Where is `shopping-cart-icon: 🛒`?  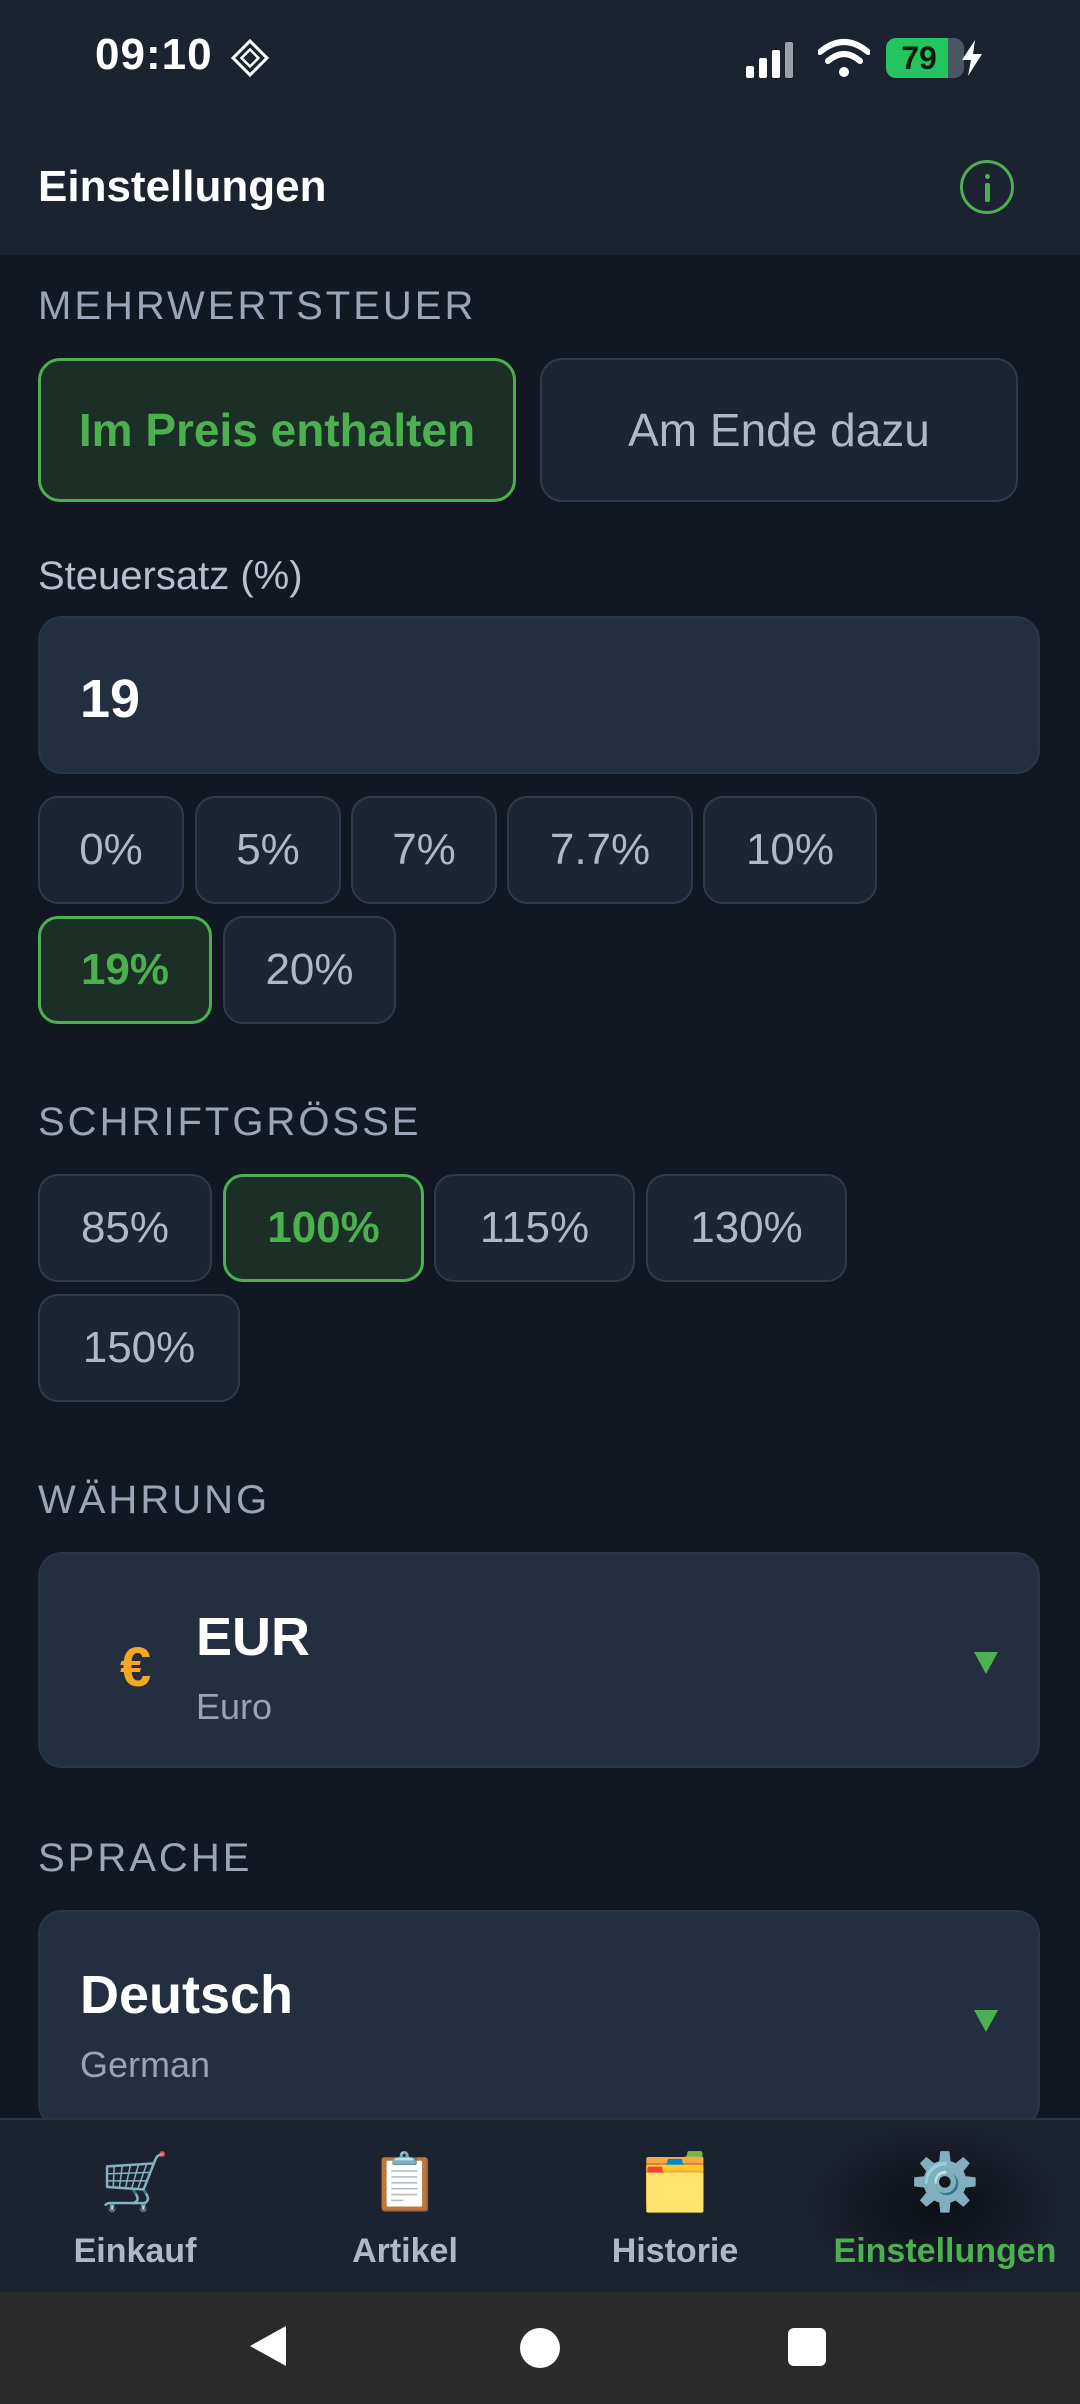
shopping-cart-icon: 🛒 is located at coordinates (135, 2181).